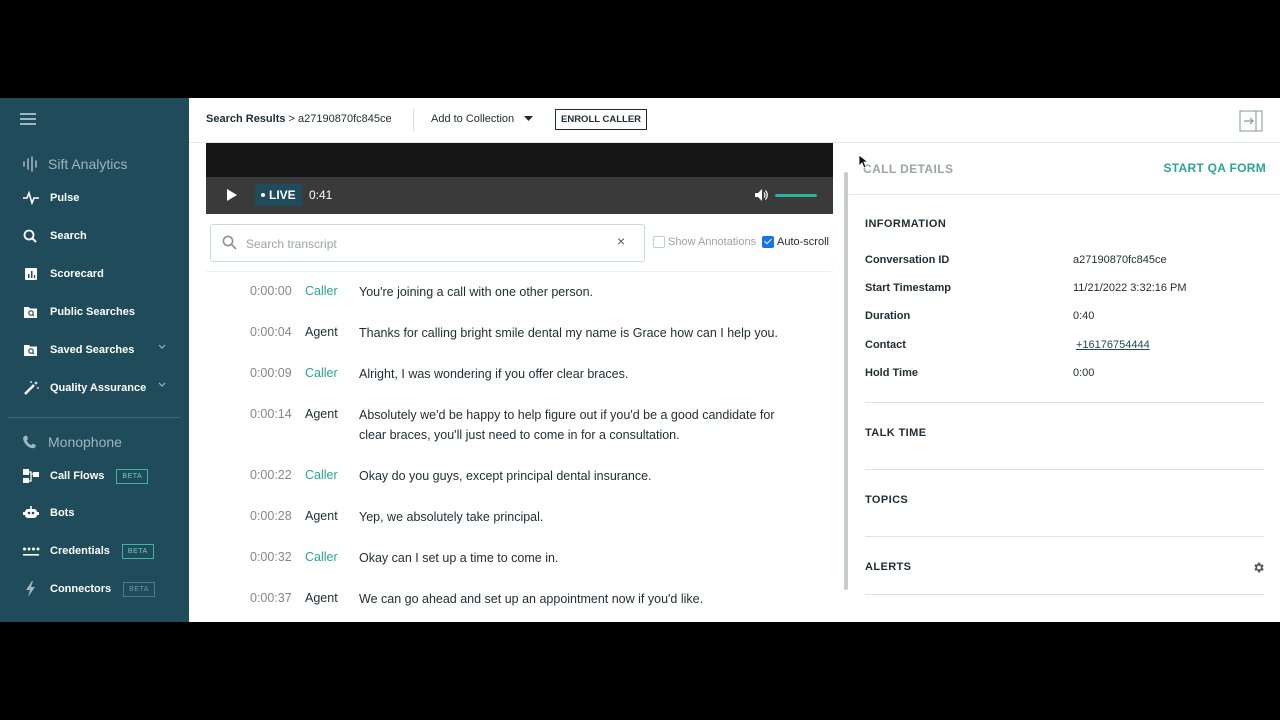  I want to click on sidebar-item-connectors: Connectors BETA, so click(97, 589).